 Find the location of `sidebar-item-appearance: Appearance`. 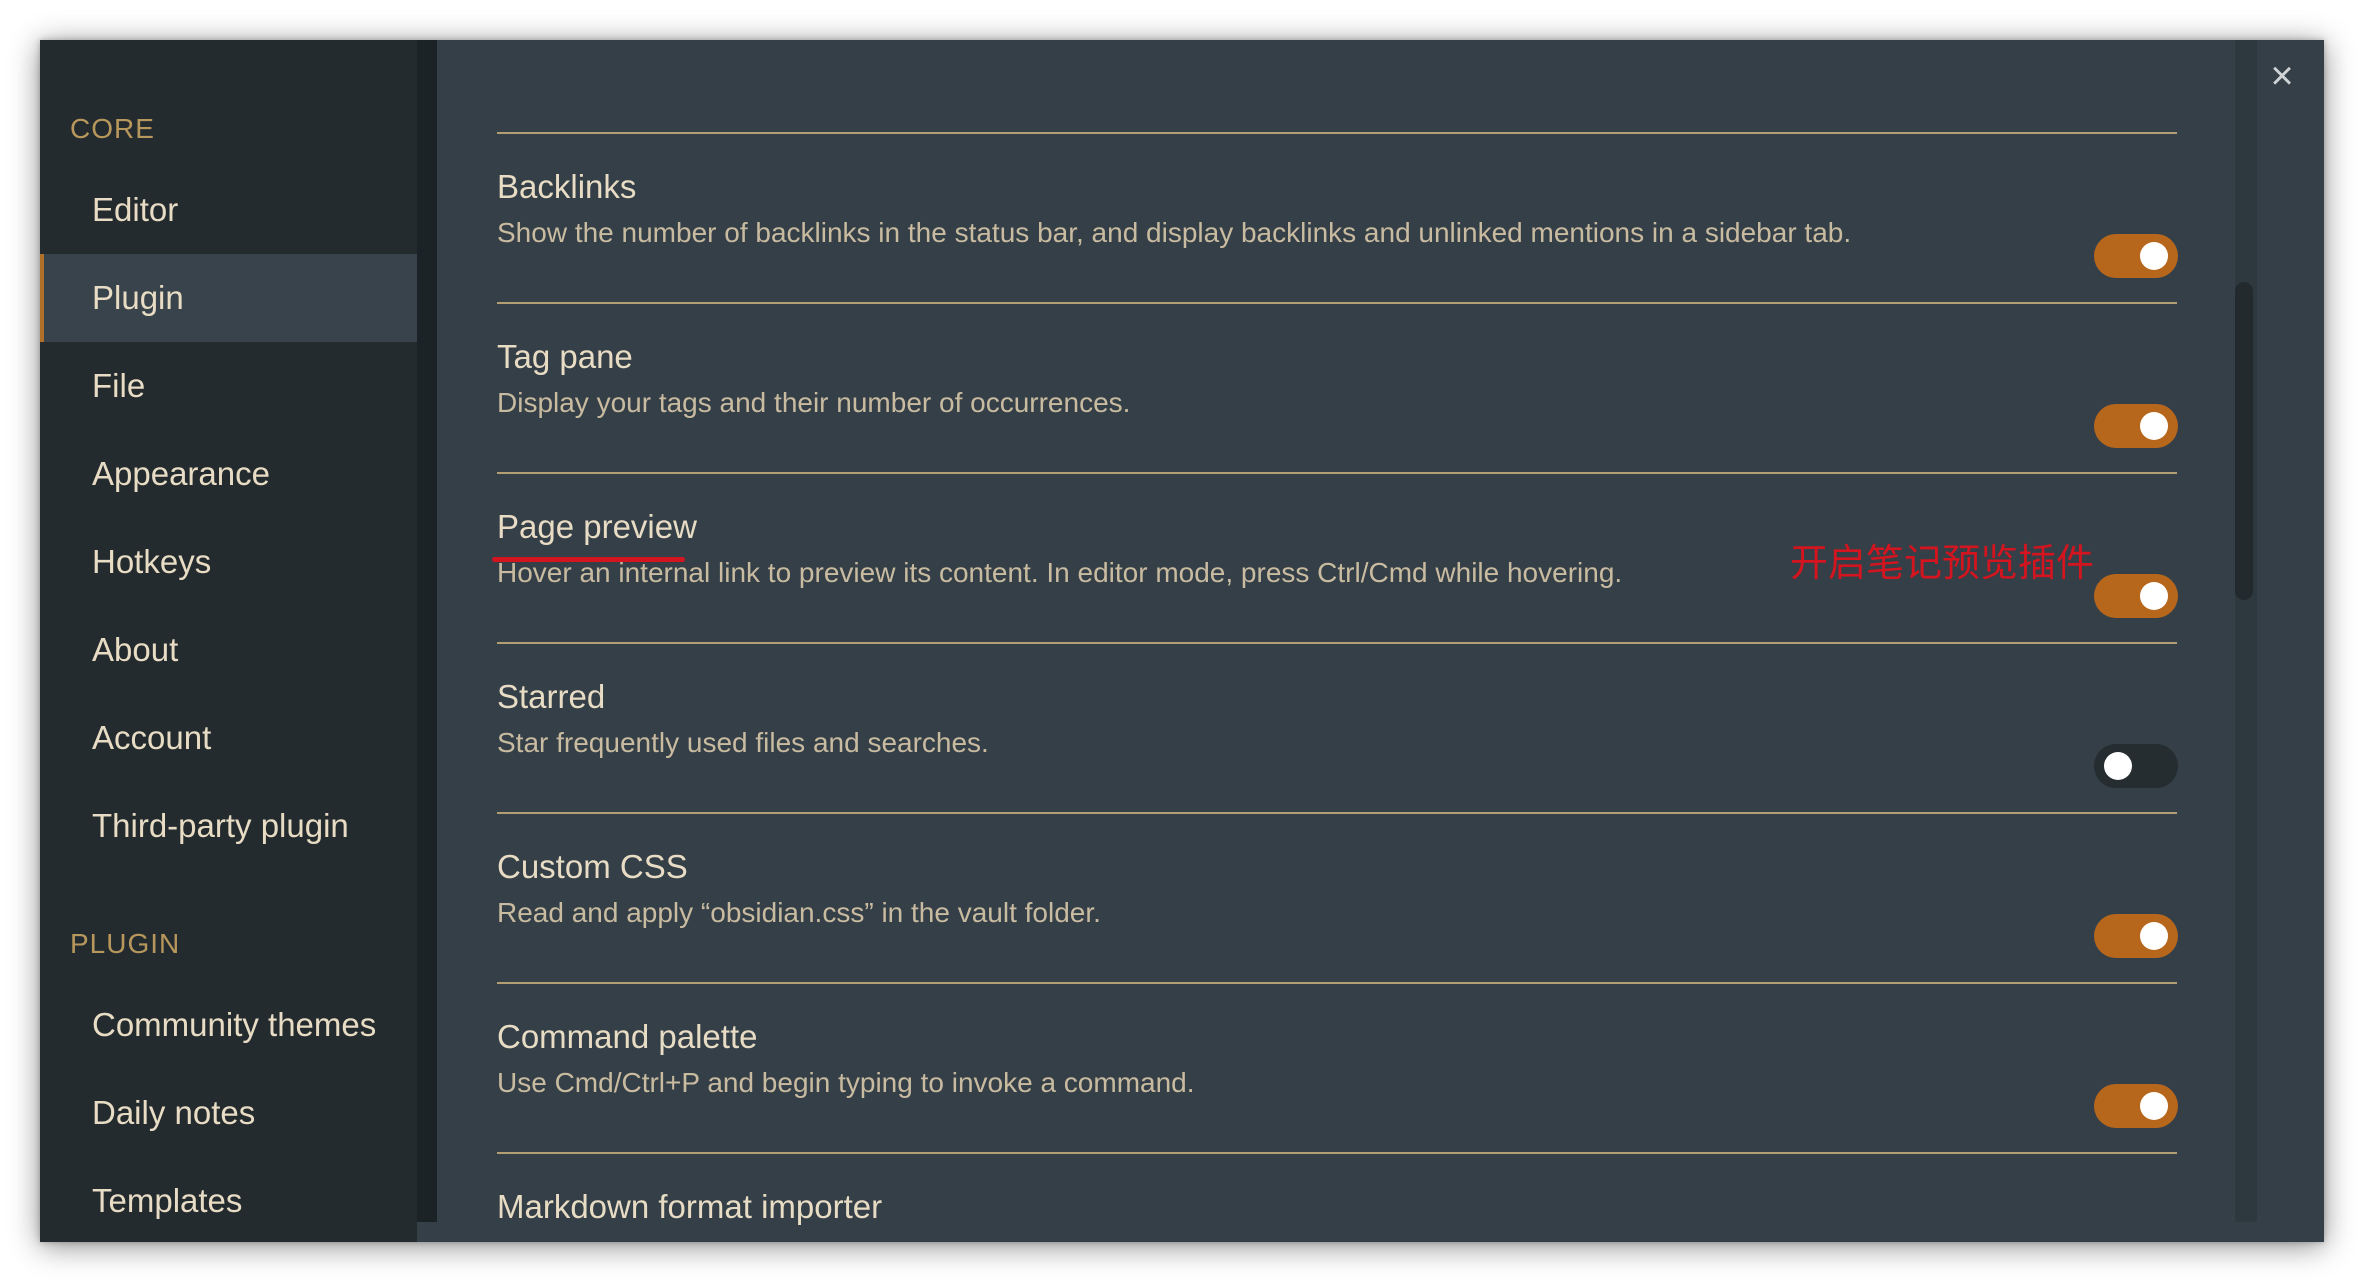

sidebar-item-appearance: Appearance is located at coordinates (228, 474).